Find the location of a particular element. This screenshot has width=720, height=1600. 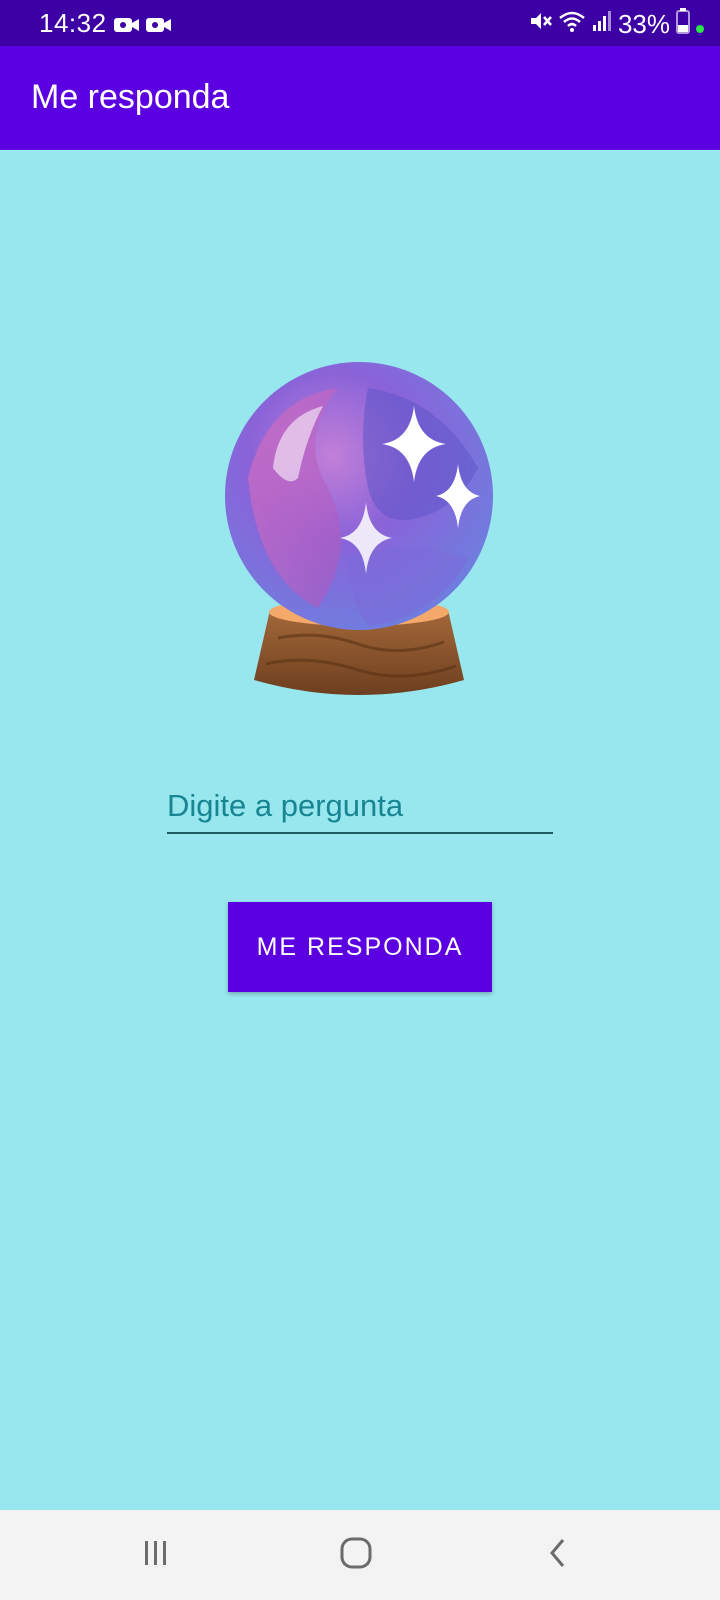

back-icon is located at coordinates (558, 1555).